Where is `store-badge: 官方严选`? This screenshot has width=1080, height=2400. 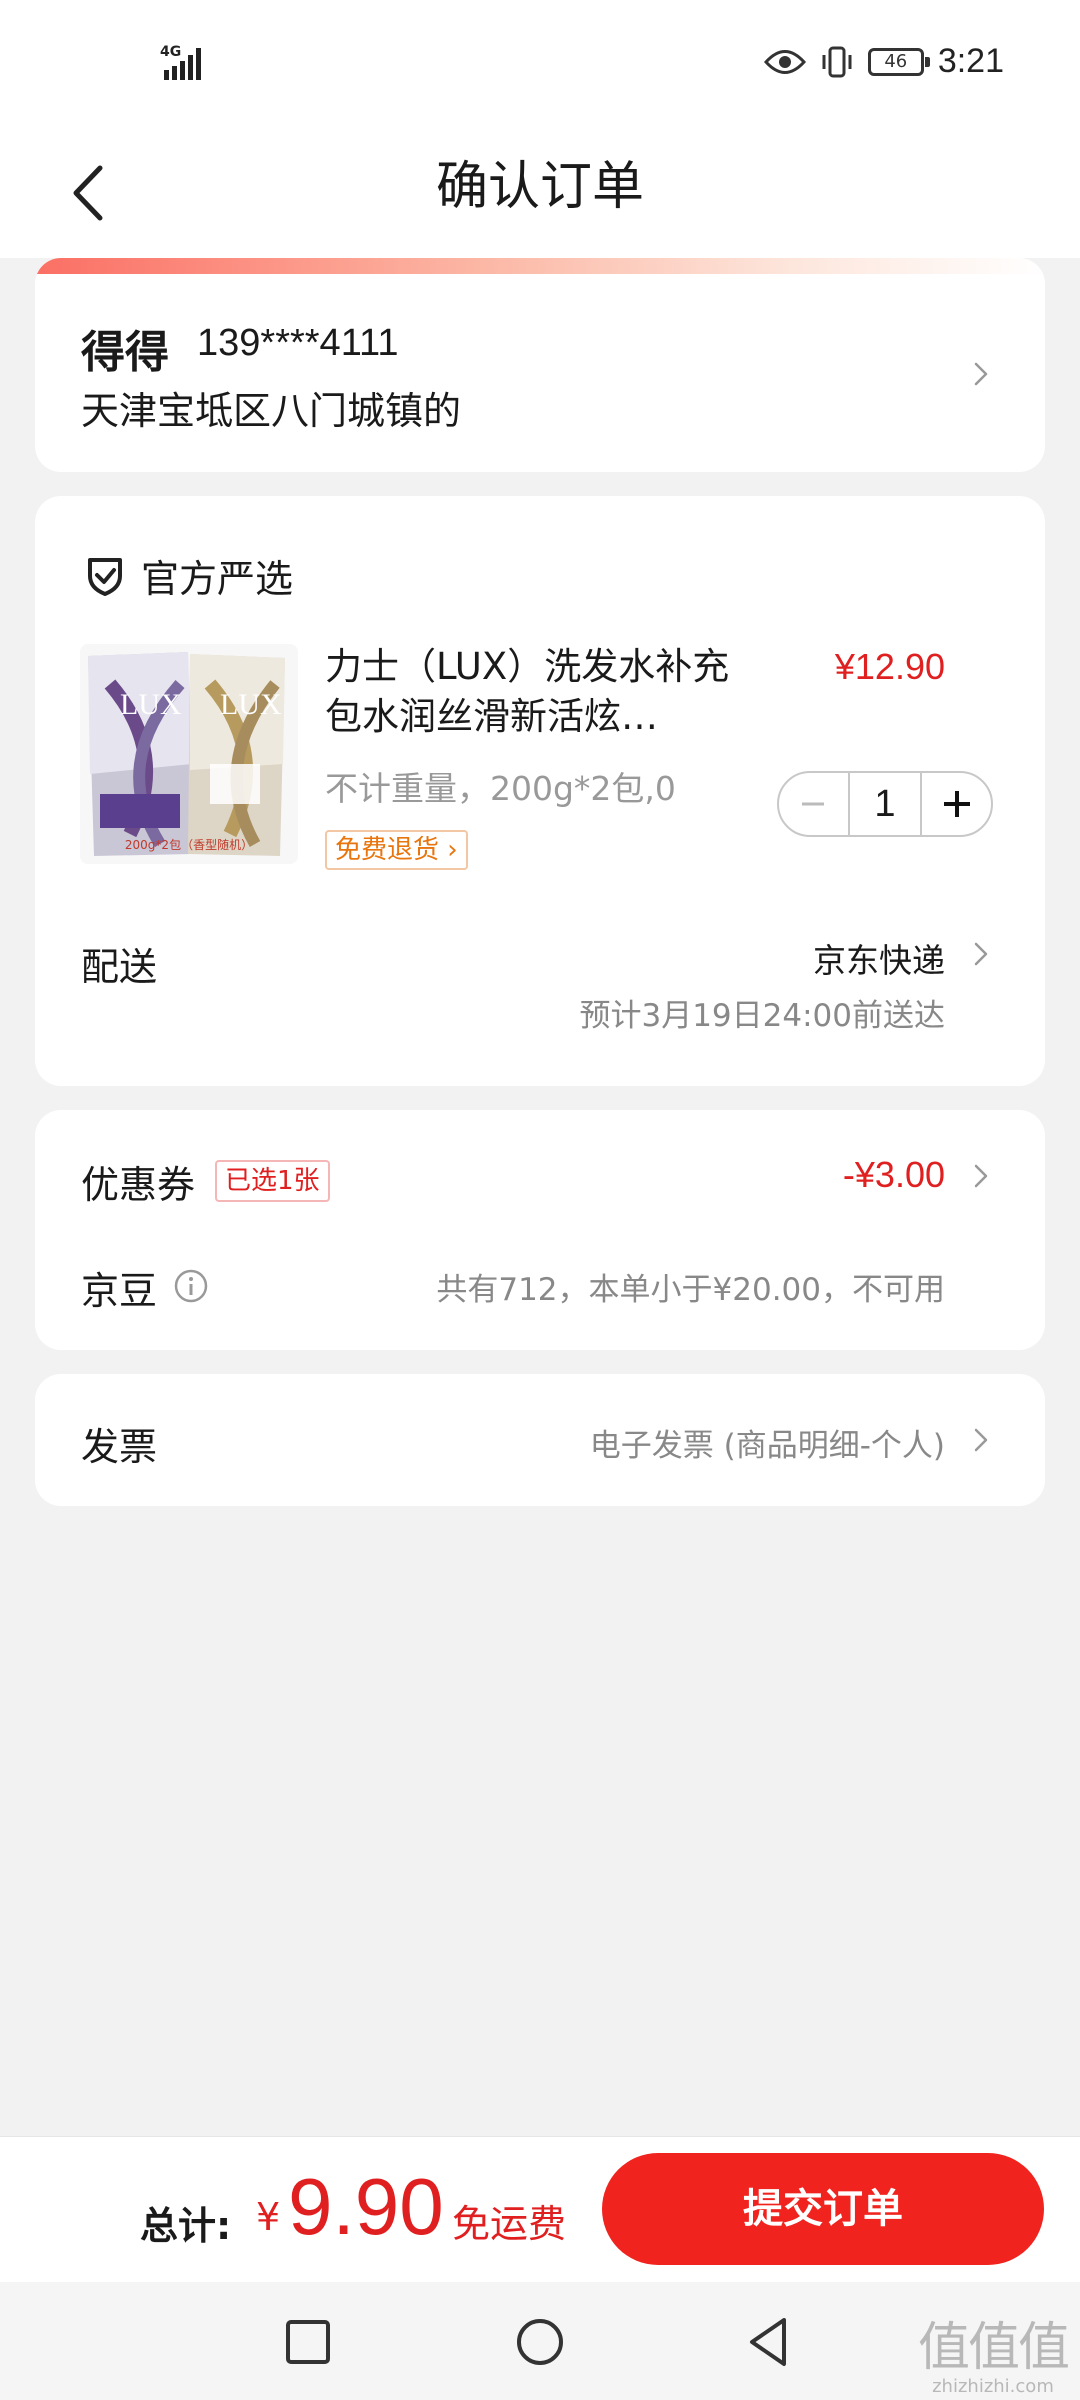
store-badge: 官方严选 is located at coordinates (189, 575).